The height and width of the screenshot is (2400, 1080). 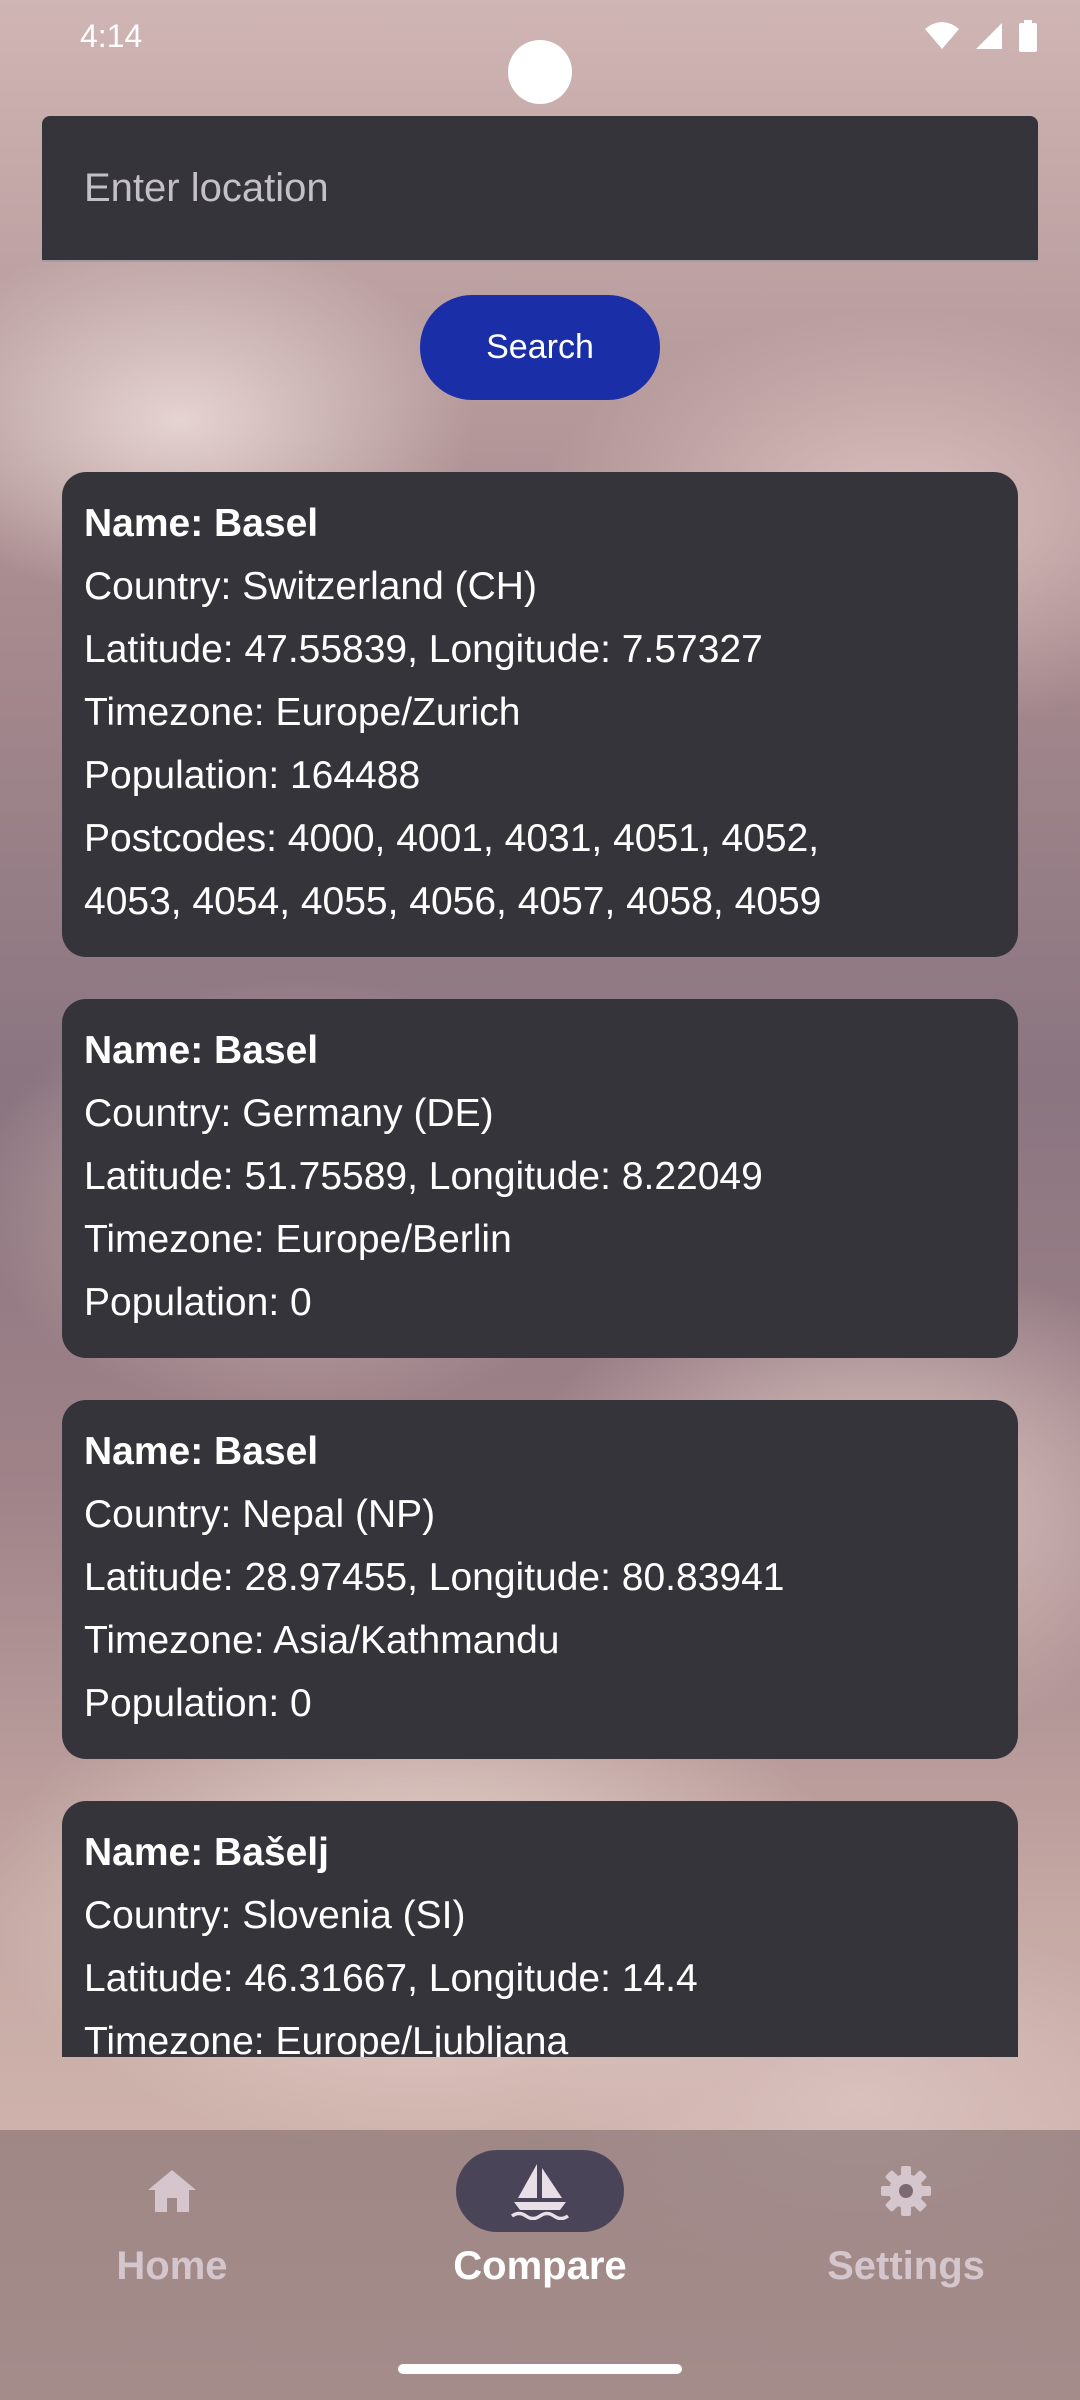 What do you see at coordinates (942, 35) in the screenshot?
I see `wifi-icon` at bounding box center [942, 35].